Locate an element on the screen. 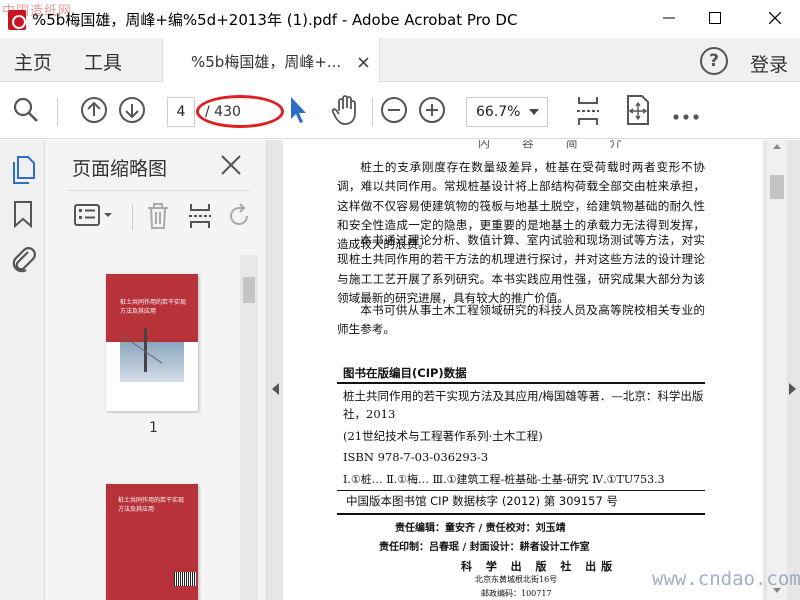  document-scrollbar is located at coordinates (777, 370).